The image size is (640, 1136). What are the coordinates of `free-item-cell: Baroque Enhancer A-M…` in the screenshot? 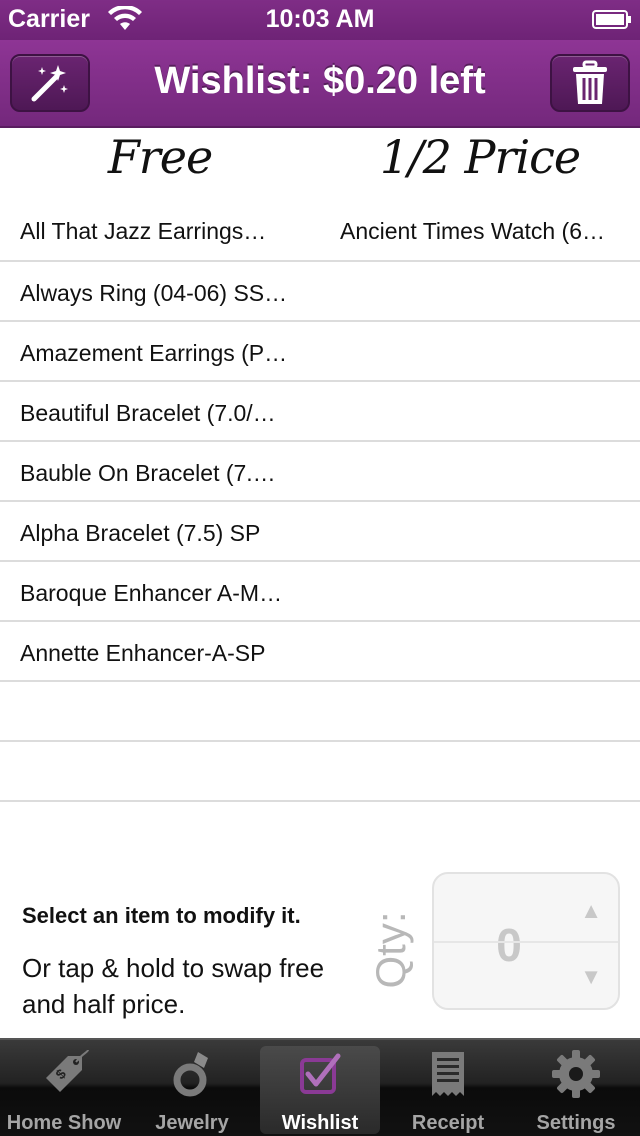 It's located at (162, 593).